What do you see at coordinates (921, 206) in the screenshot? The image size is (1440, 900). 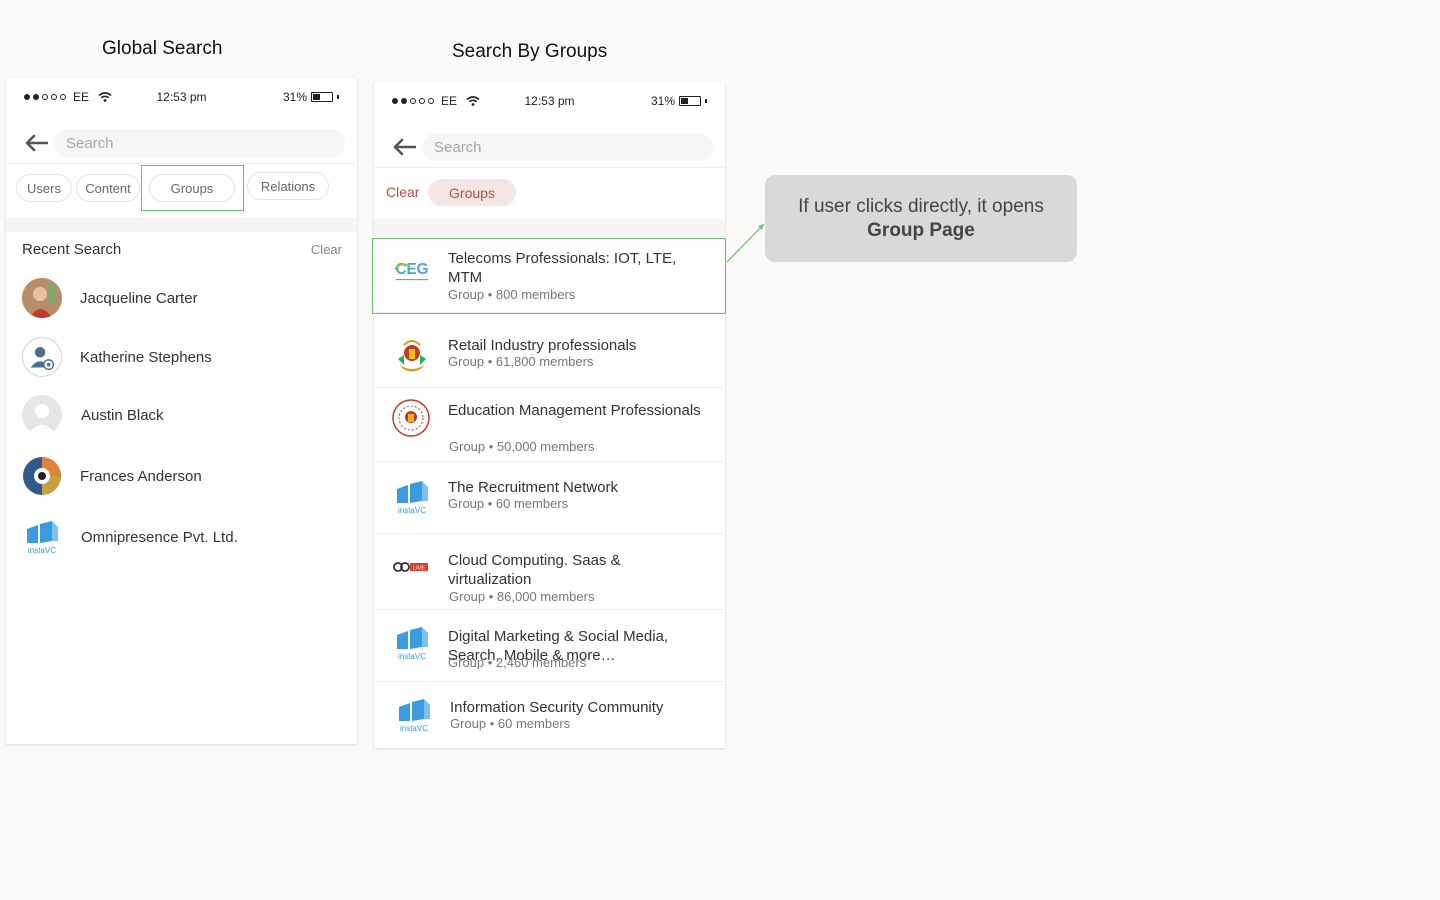 I see `callout-line-1: If user clicks directly, it opens` at bounding box center [921, 206].